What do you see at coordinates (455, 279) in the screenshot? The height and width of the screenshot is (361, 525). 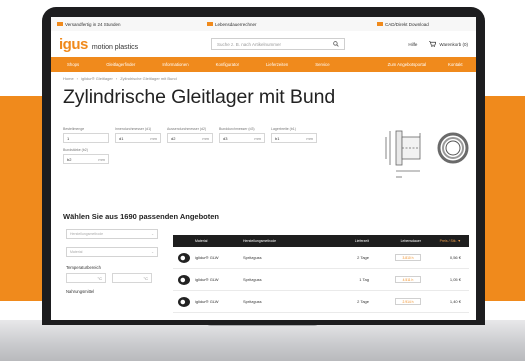 I see `row-price: 1,05 €` at bounding box center [455, 279].